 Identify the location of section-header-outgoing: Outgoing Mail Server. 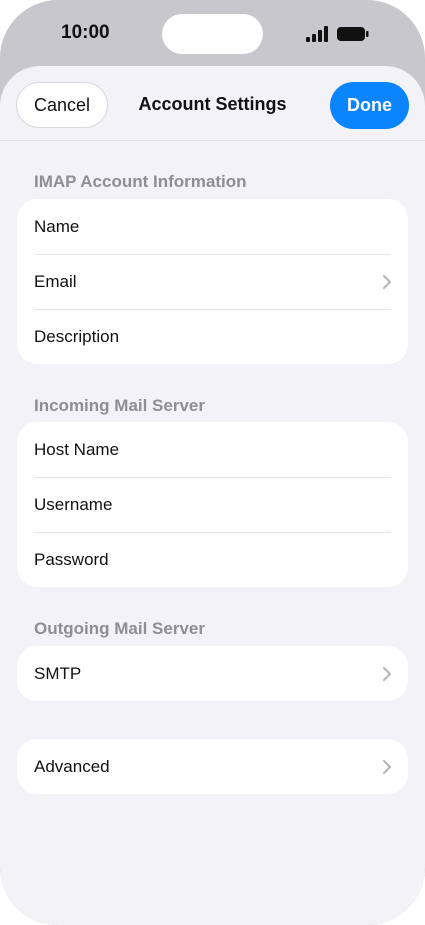
(119, 628).